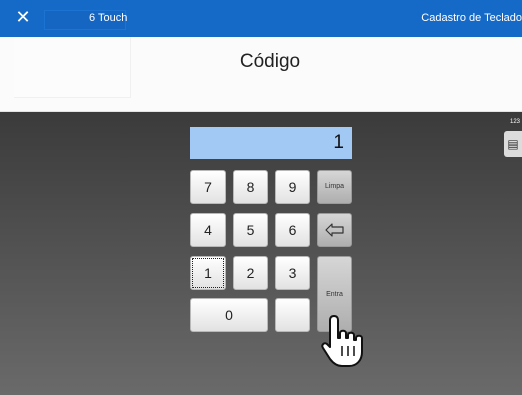  What do you see at coordinates (471, 18) in the screenshot?
I see `window-title: Cadastro de Teclado` at bounding box center [471, 18].